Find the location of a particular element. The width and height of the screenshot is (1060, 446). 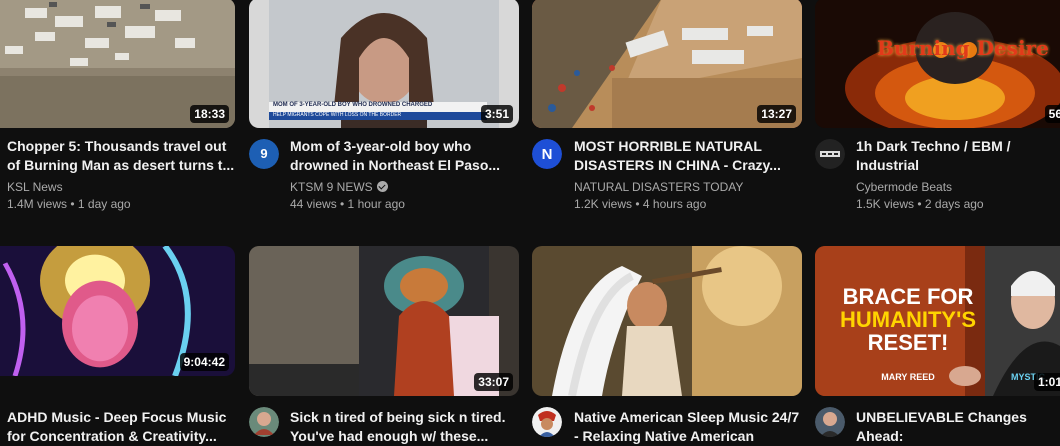

svg-text: 9 is located at coordinates (263, 153).